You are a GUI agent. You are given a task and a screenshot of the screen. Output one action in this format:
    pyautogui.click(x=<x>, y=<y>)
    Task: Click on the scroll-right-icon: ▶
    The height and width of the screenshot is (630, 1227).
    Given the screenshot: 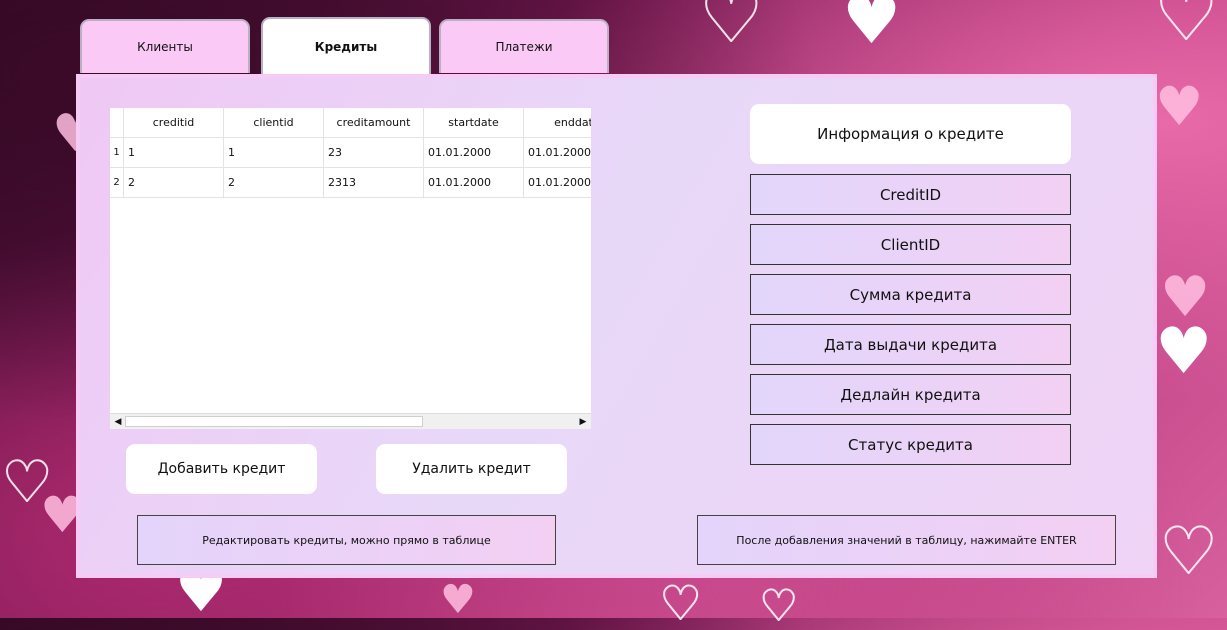 What is the action you would take?
    pyautogui.click(x=583, y=422)
    